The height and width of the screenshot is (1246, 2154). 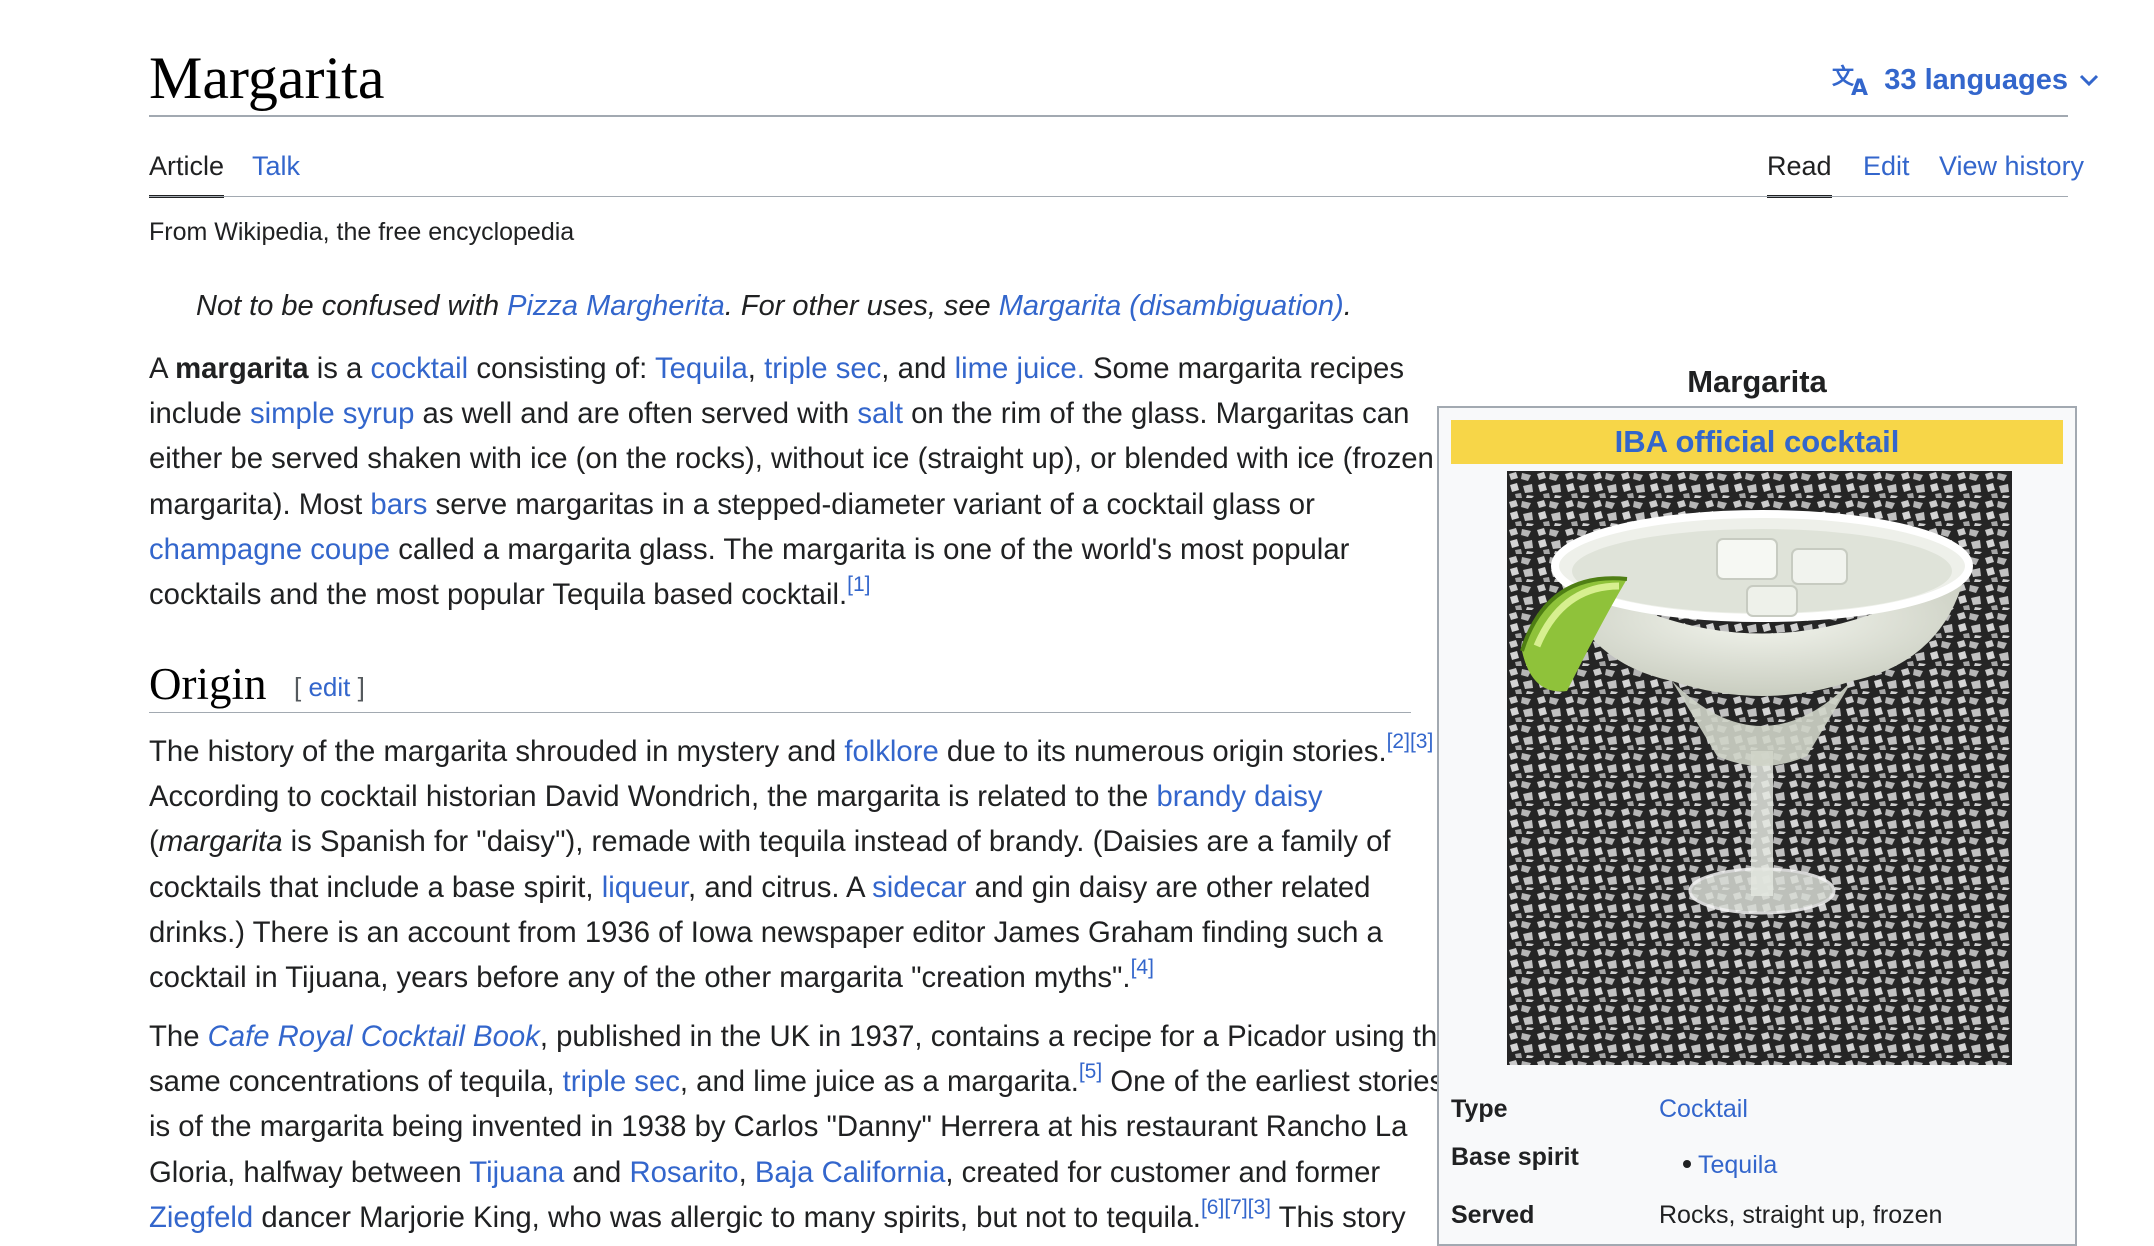 I want to click on liqueur-link: liqueur, so click(x=645, y=887).